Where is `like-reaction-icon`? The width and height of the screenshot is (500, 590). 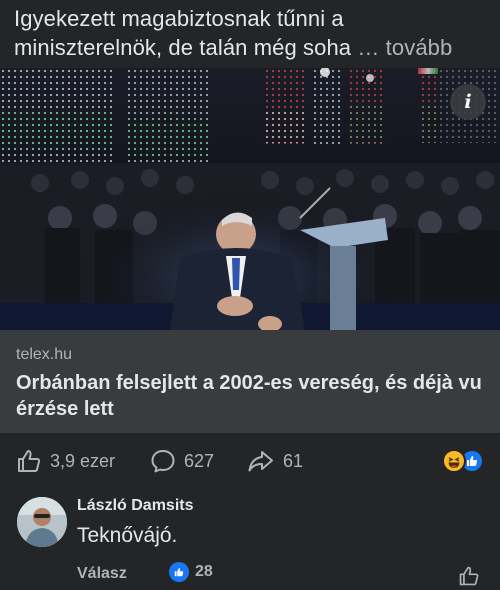
like-reaction-icon is located at coordinates (179, 572).